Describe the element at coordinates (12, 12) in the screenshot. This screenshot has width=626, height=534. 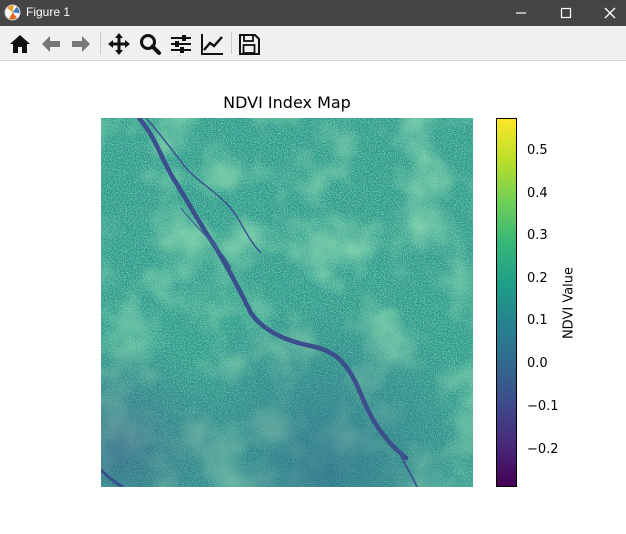
I see `matplotlib-logo-icon` at that location.